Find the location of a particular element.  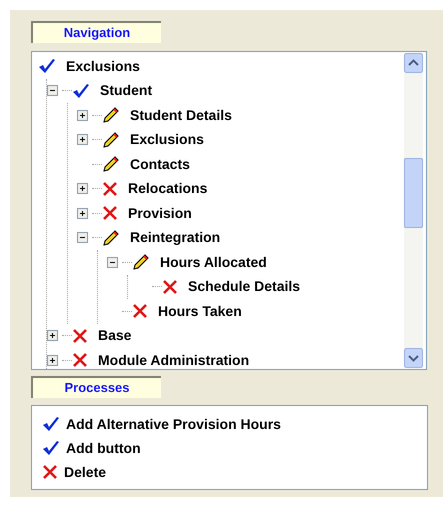

tree-item: Hours Allocated is located at coordinates (213, 262).